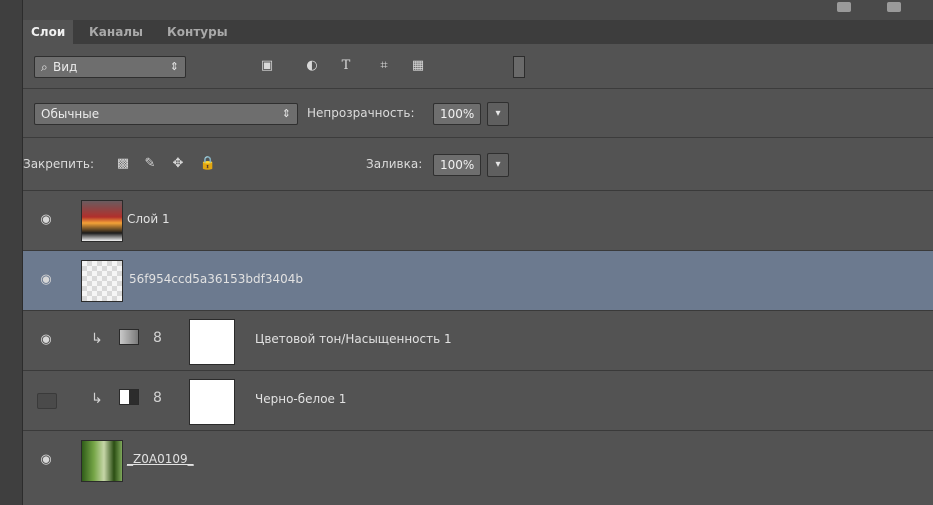  Describe the element at coordinates (301, 399) in the screenshot. I see `layer-name: Черно-белое 1` at that location.